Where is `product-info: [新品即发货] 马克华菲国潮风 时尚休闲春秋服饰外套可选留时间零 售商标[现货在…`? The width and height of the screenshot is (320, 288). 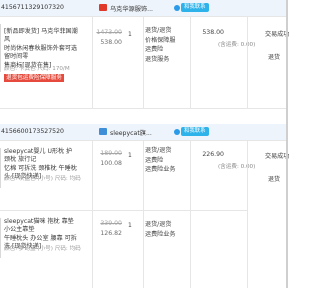
product-info: [新品即发货] 马克华菲国潮风 时尚休闲春秋服饰外套可选留时间零 售商标[现货在… is located at coordinates (48, 58).